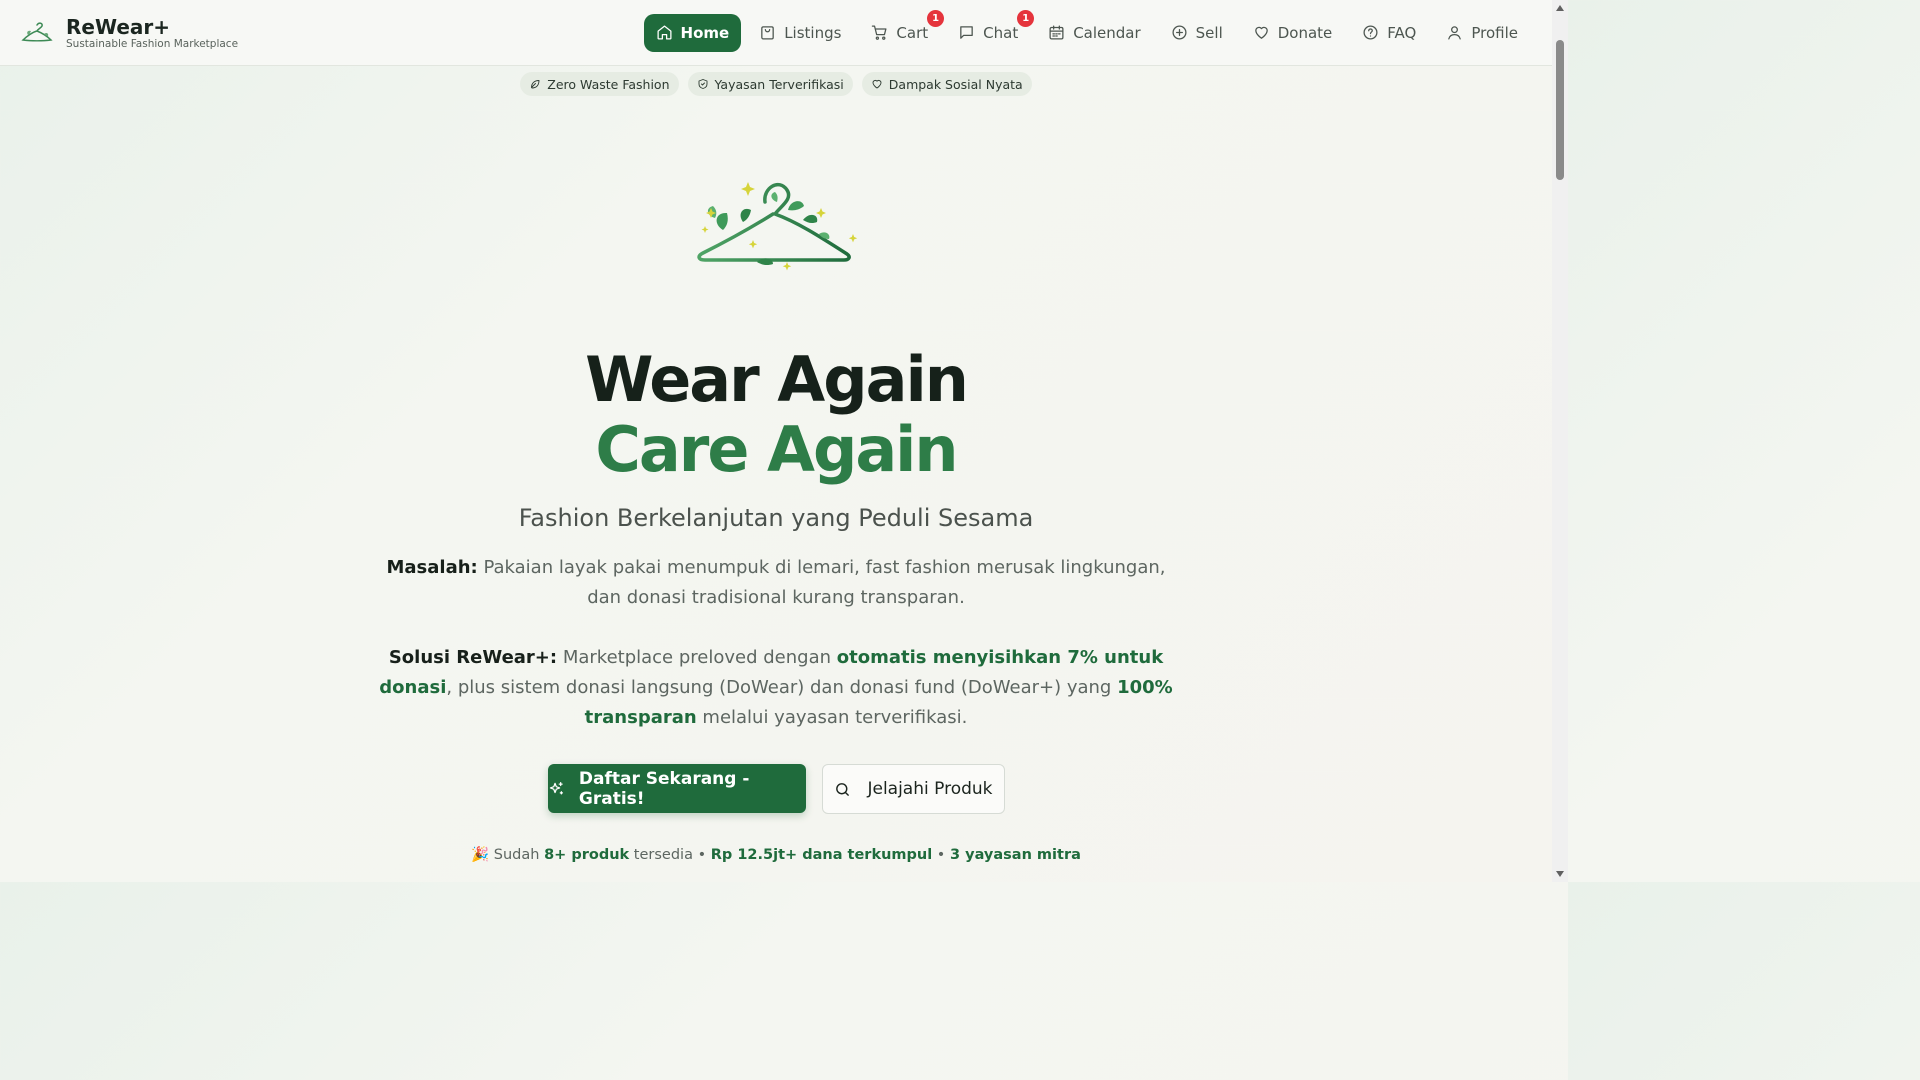 Image resolution: width=1920 pixels, height=1080 pixels. What do you see at coordinates (821, 855) in the screenshot?
I see `stats-funds: Rp 12.5jt+ dana terkumpul` at bounding box center [821, 855].